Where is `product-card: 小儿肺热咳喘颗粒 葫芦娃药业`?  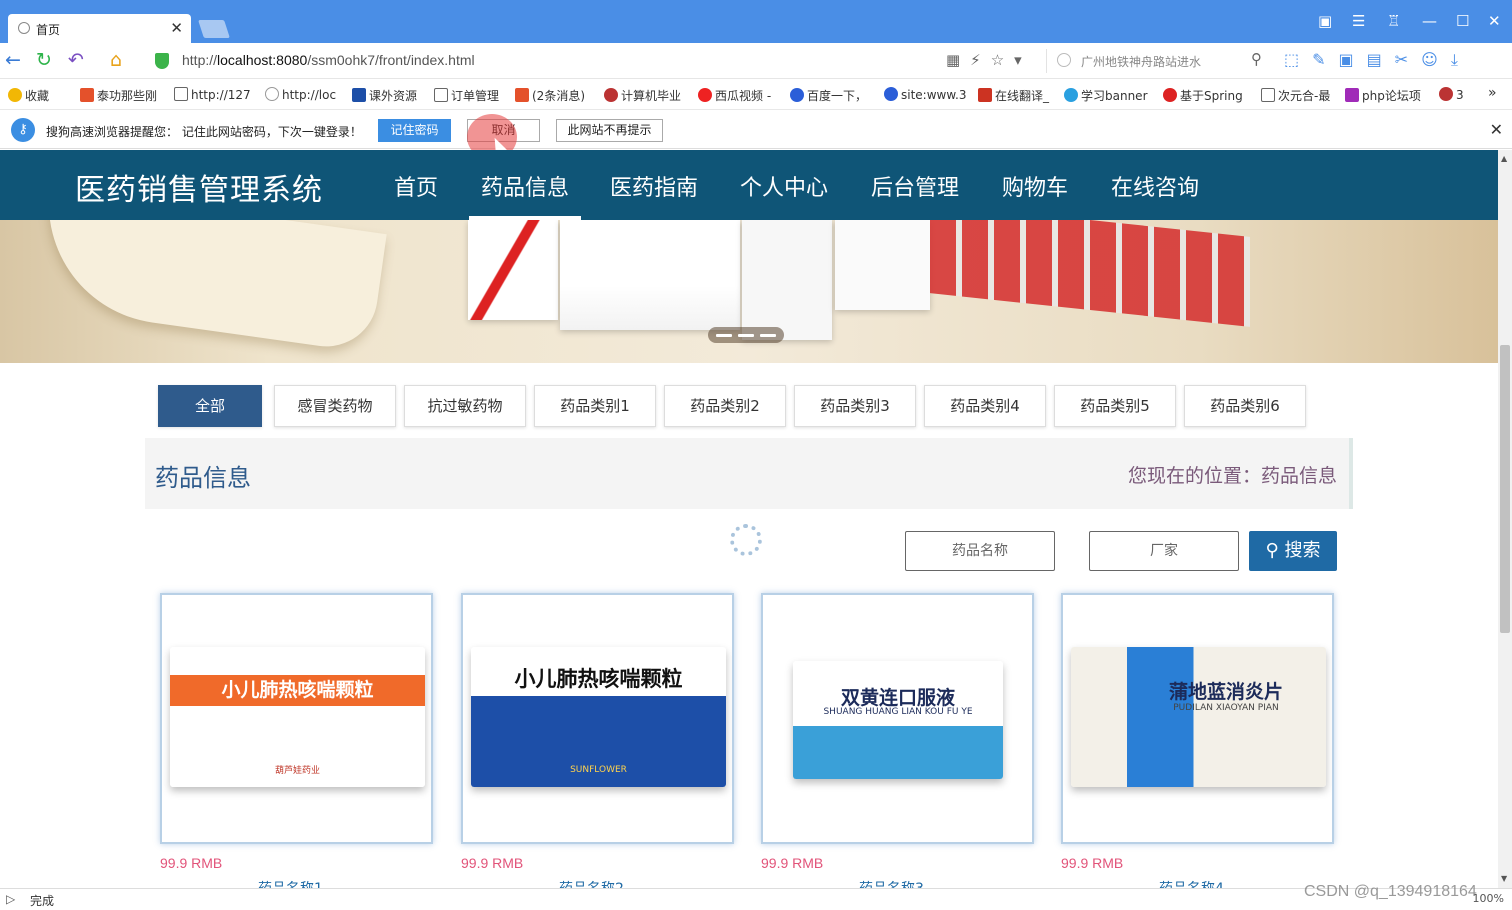 product-card: 小儿肺热咳喘颗粒 葫芦娃药业 is located at coordinates (296, 718).